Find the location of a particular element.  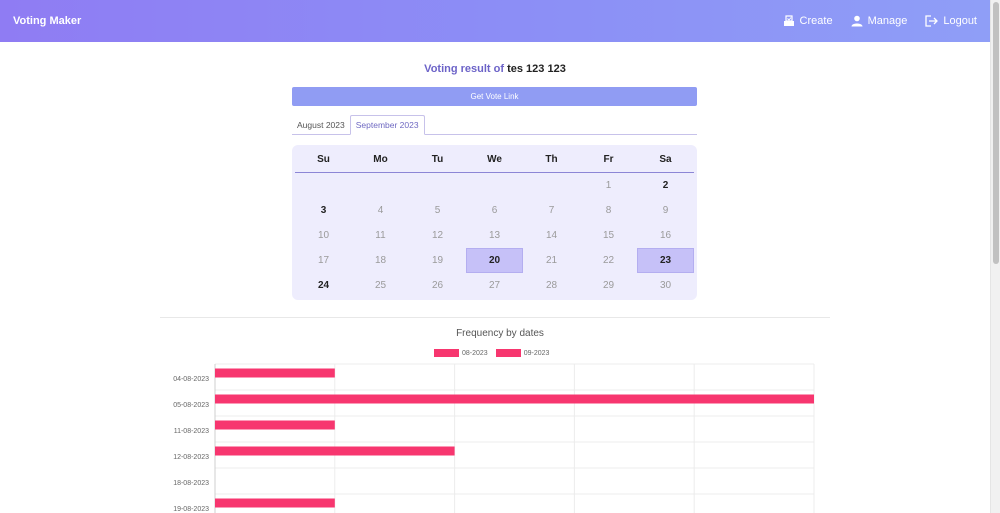

calendar-week: 12 is located at coordinates (494, 185).